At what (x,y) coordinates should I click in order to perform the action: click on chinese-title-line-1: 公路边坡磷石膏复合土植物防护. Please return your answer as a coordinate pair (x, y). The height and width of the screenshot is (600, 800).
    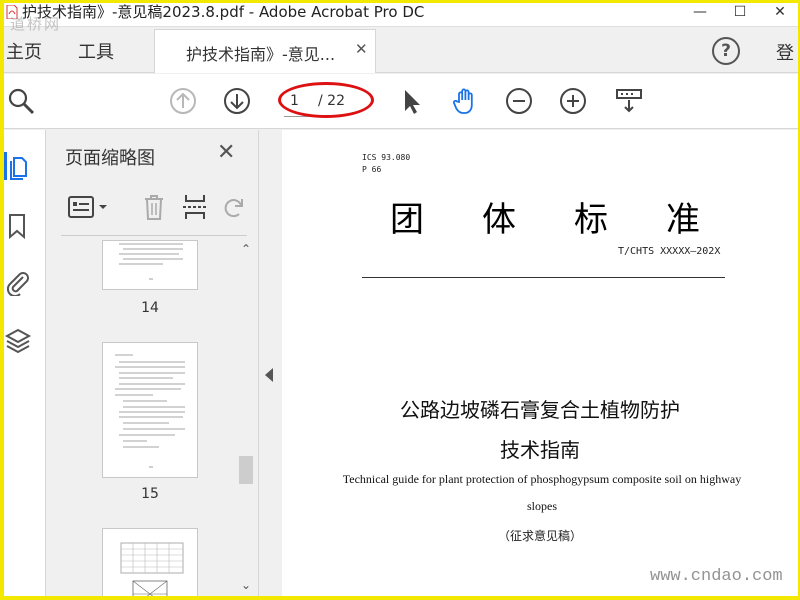
    Looking at the image, I should click on (540, 410).